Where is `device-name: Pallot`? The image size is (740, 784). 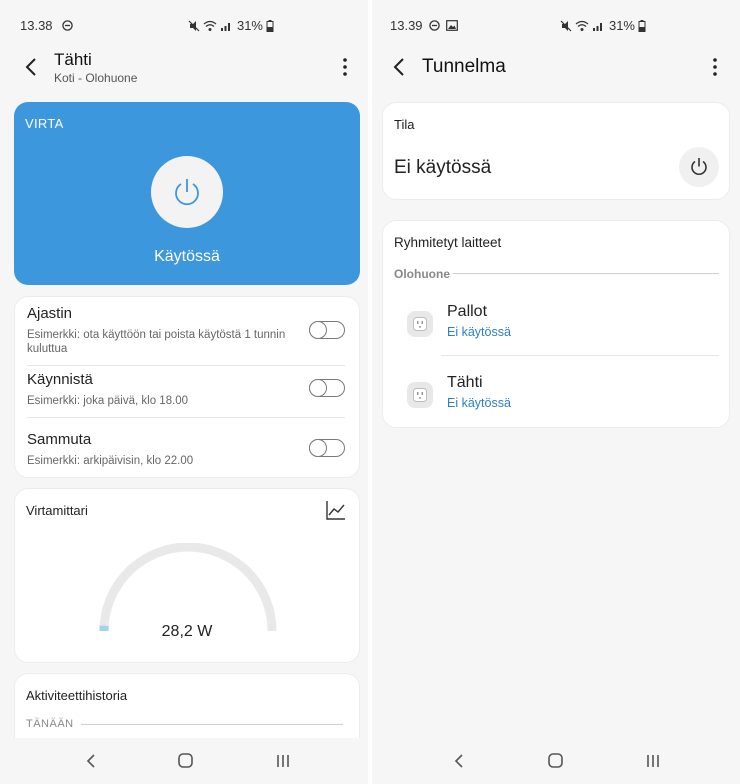
device-name: Pallot is located at coordinates (467, 311).